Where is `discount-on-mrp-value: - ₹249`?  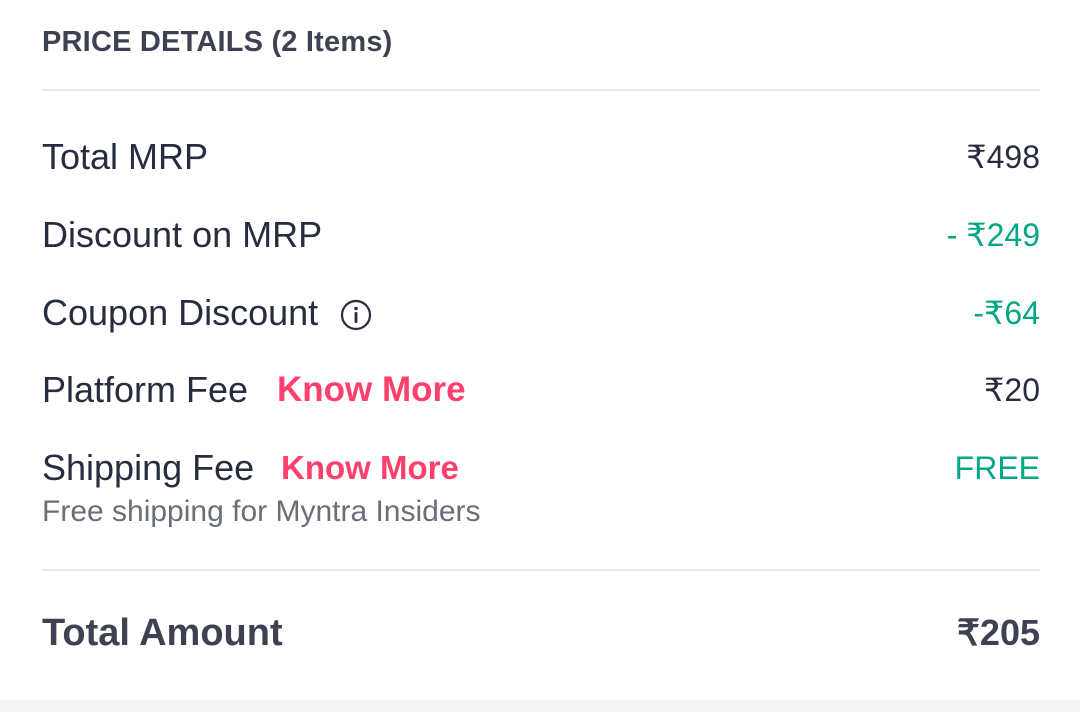
discount-on-mrp-value: - ₹249 is located at coordinates (993, 235).